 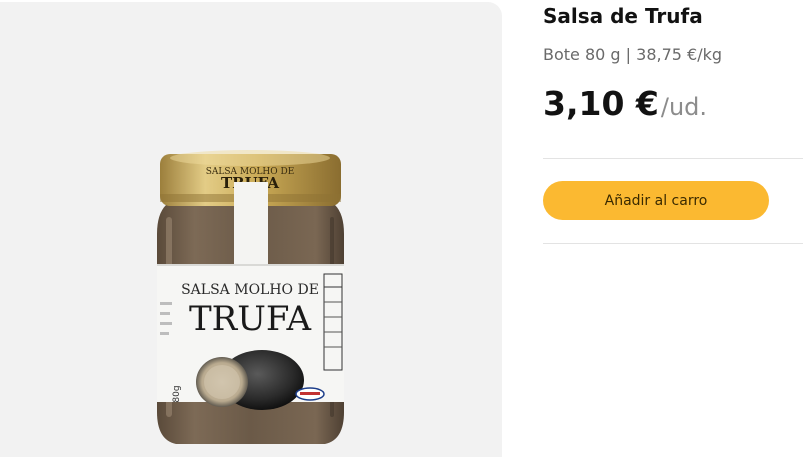 I want to click on label-line1: SALSA MOLHO DE, so click(x=250, y=290).